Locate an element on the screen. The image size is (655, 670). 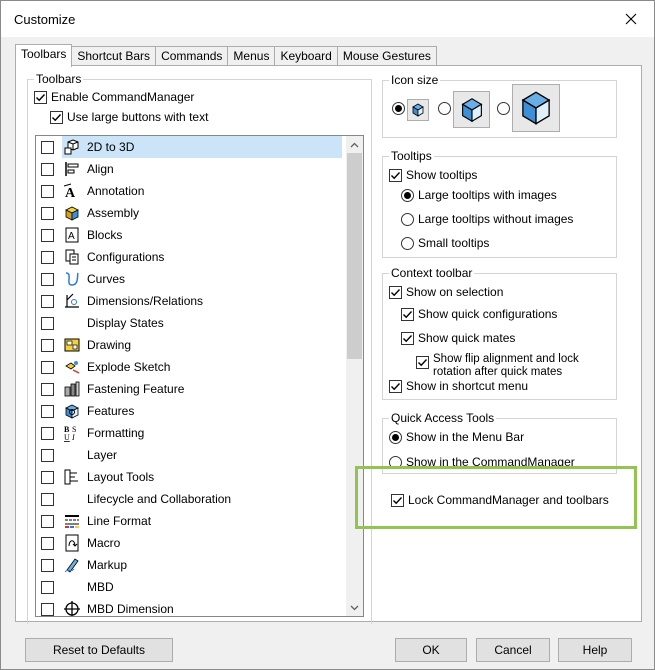
large-tooltips-images-row: Large tooltips with images is located at coordinates (479, 195).